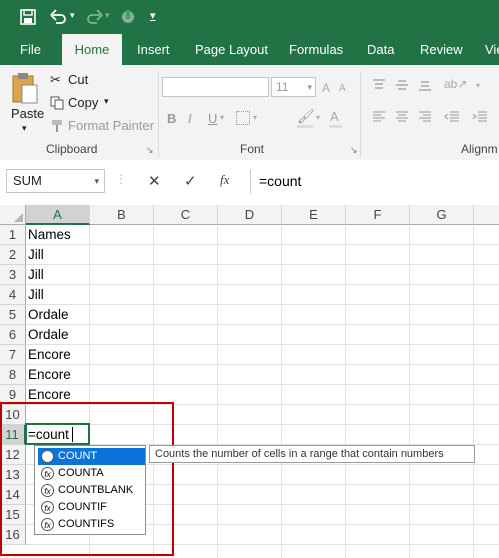 The image size is (499, 558). I want to click on redo-dropdown-icon: ▾, so click(107, 15).